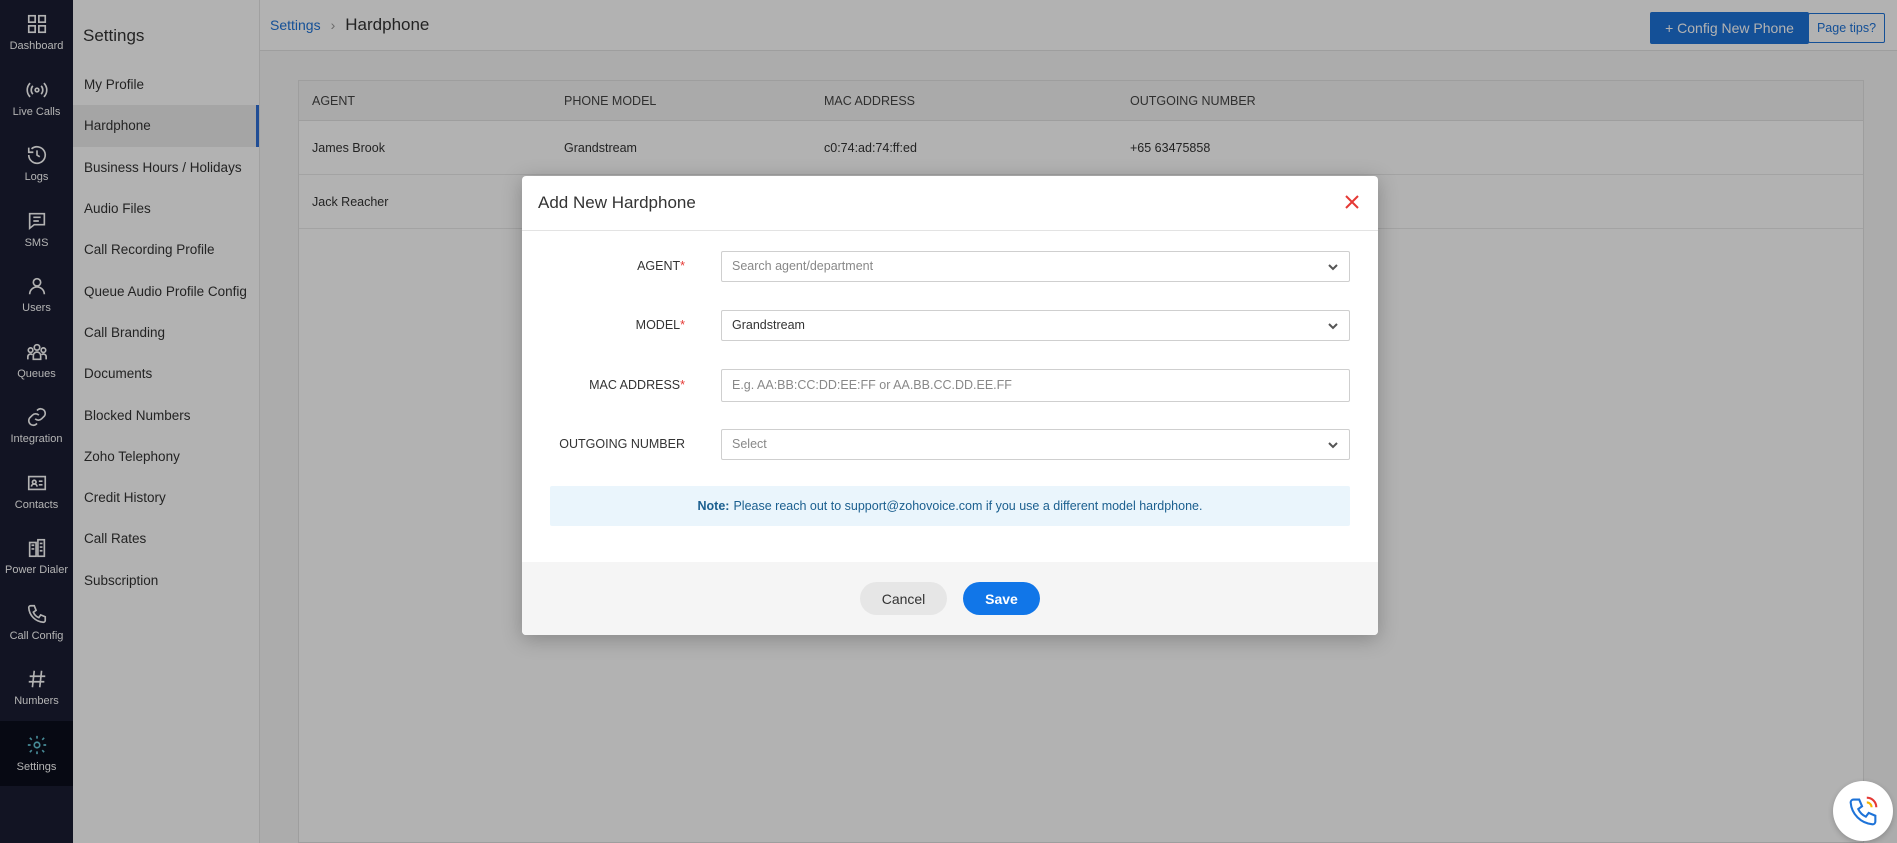  What do you see at coordinates (749, 444) in the screenshot?
I see `outgoing-placeholder: Select` at bounding box center [749, 444].